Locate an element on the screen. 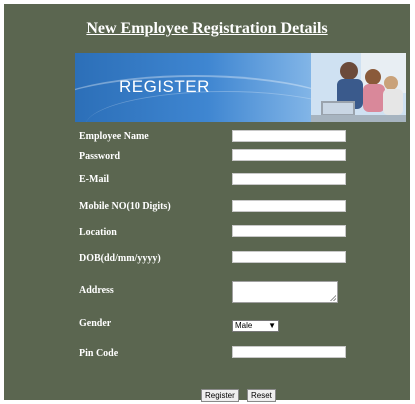 The image size is (415, 404). employee-name-input is located at coordinates (289, 136).